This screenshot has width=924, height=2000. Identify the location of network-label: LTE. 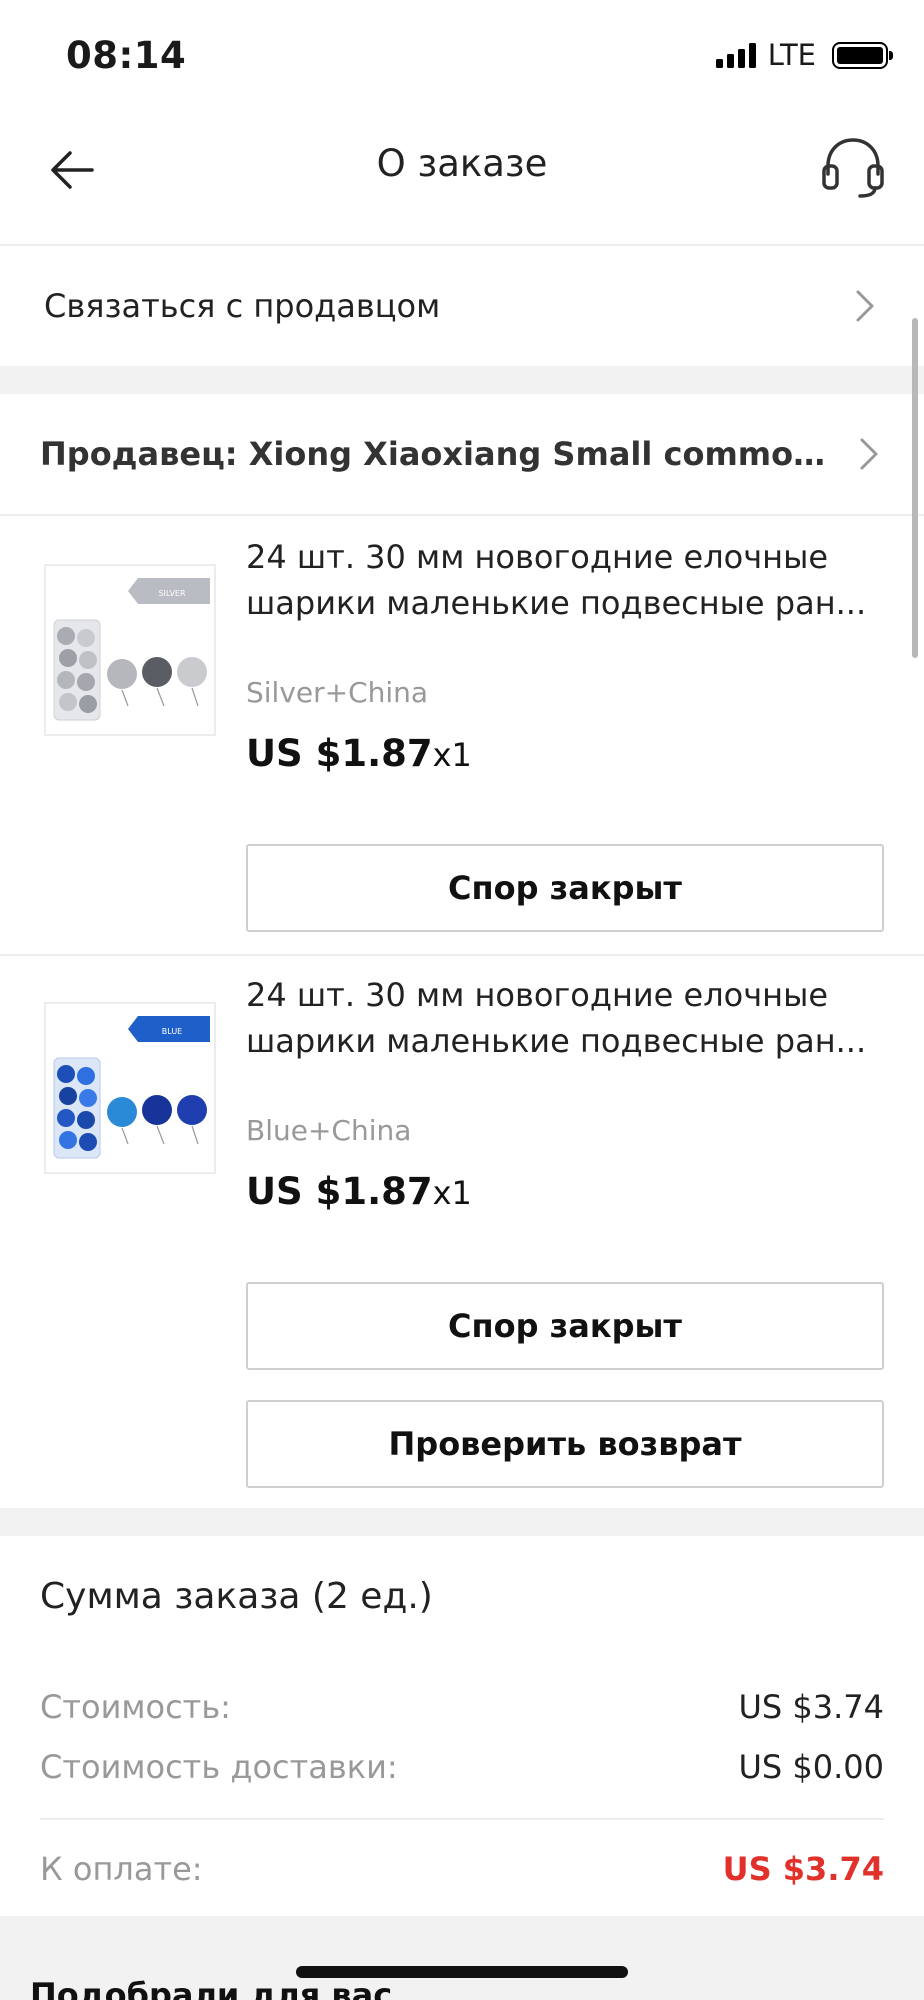
(791, 55).